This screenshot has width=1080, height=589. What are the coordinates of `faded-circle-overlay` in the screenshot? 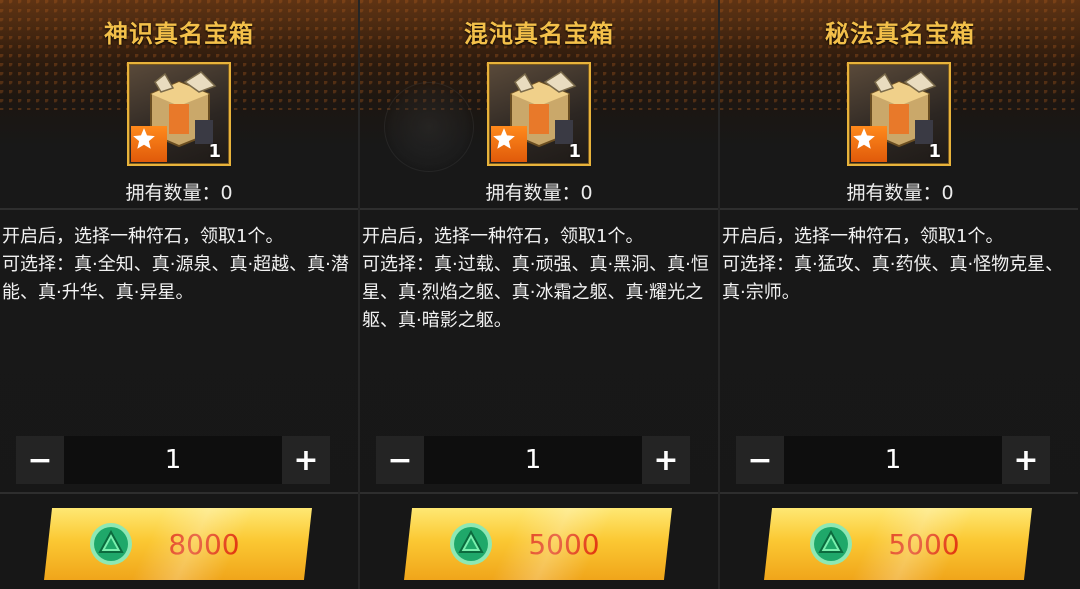 It's located at (429, 127).